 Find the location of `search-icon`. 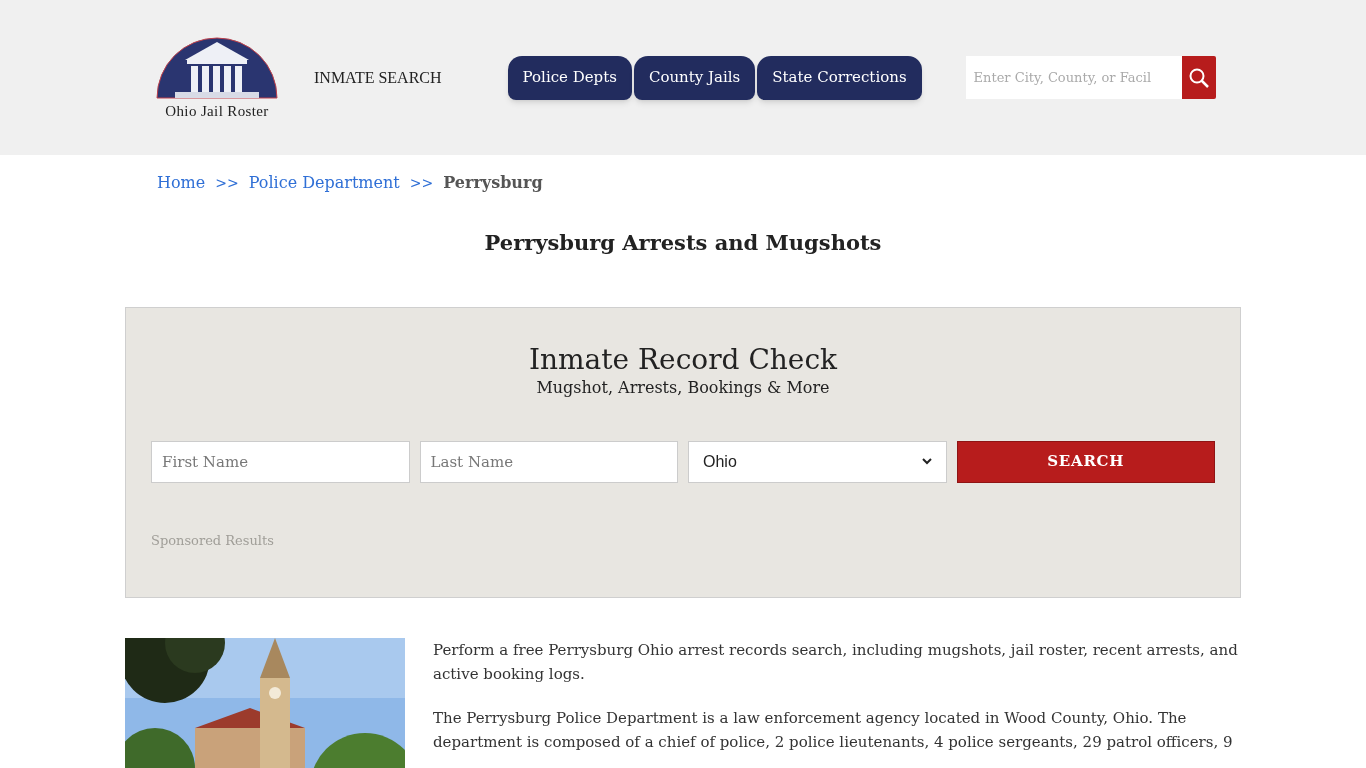

search-icon is located at coordinates (1198, 77).